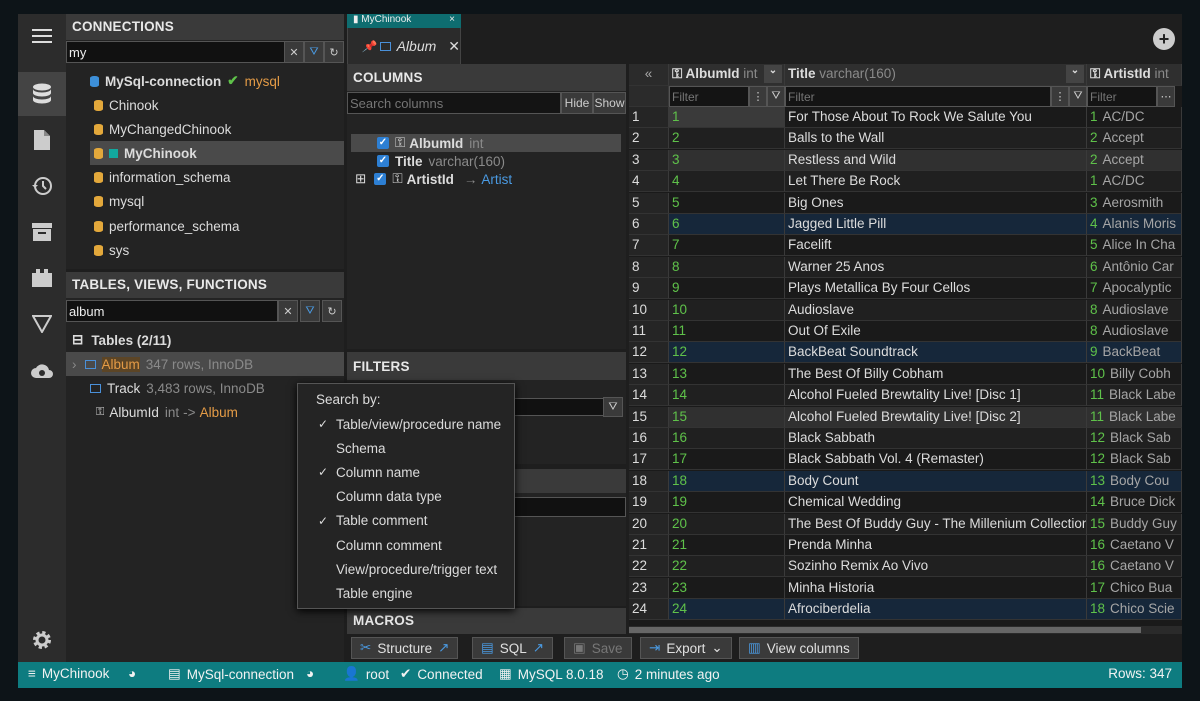 The image size is (1200, 701). Describe the element at coordinates (167, 226) in the screenshot. I see `database-item: performance_schema` at that location.